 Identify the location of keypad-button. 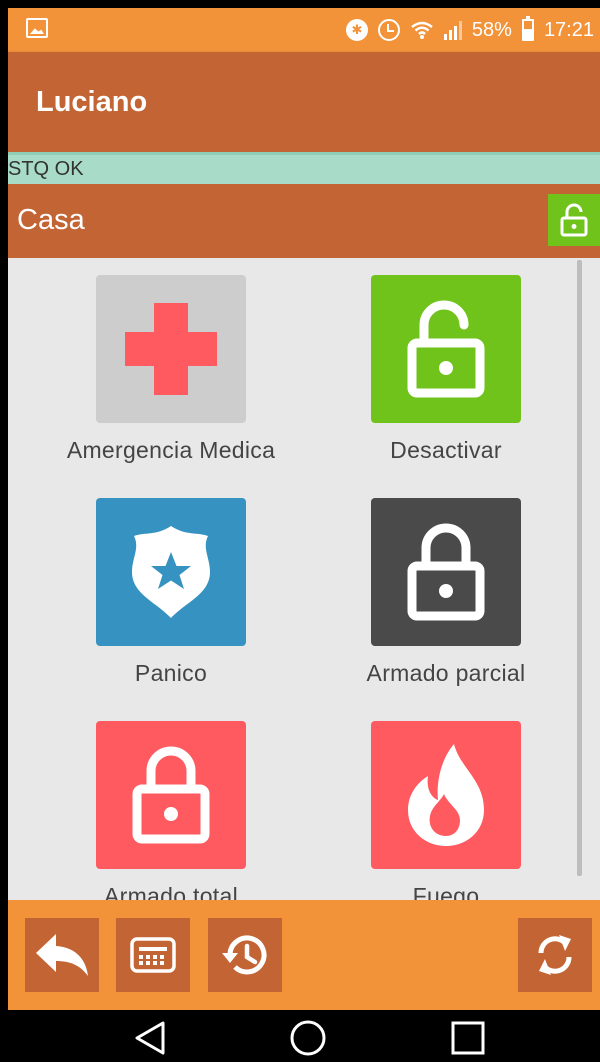
(153, 955).